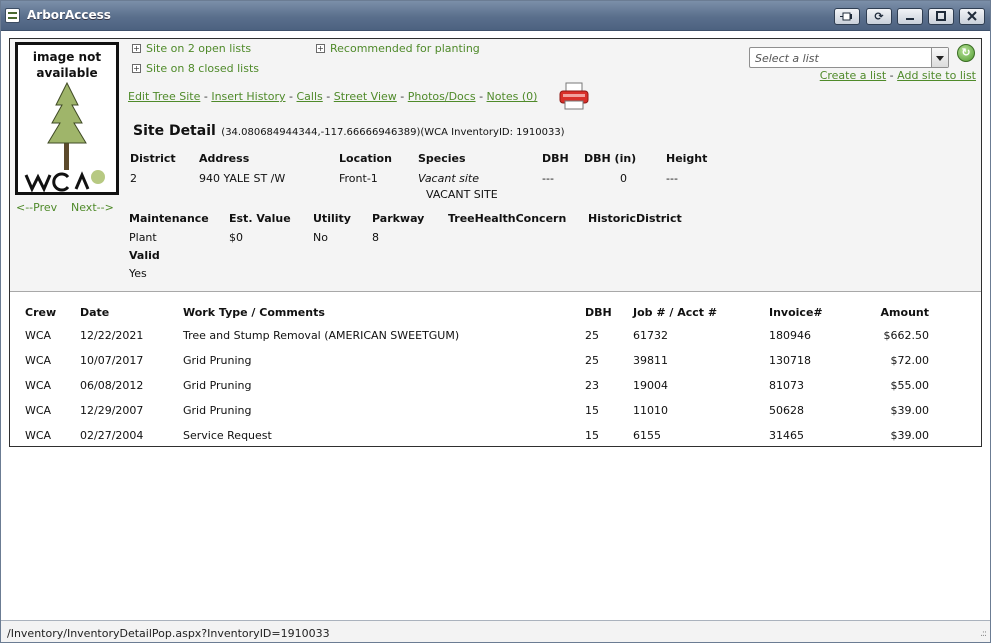  What do you see at coordinates (790, 360) in the screenshot?
I see `invoice-cell: 130718` at bounding box center [790, 360].